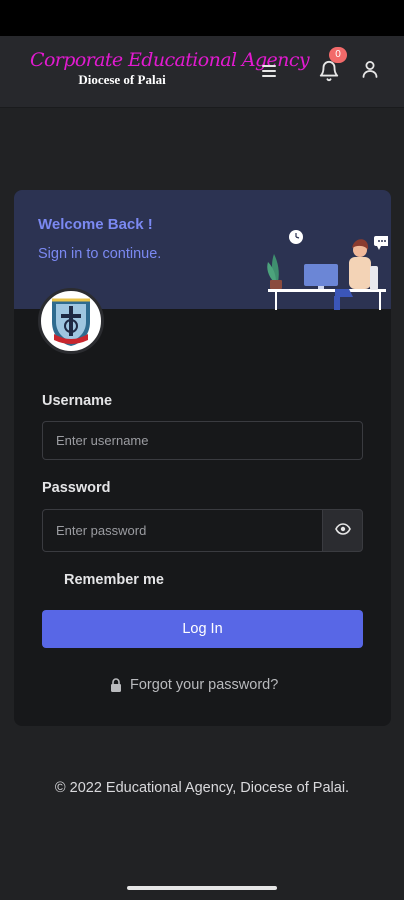 This screenshot has height=900, width=404. I want to click on username-field-wrapper, so click(202, 440).